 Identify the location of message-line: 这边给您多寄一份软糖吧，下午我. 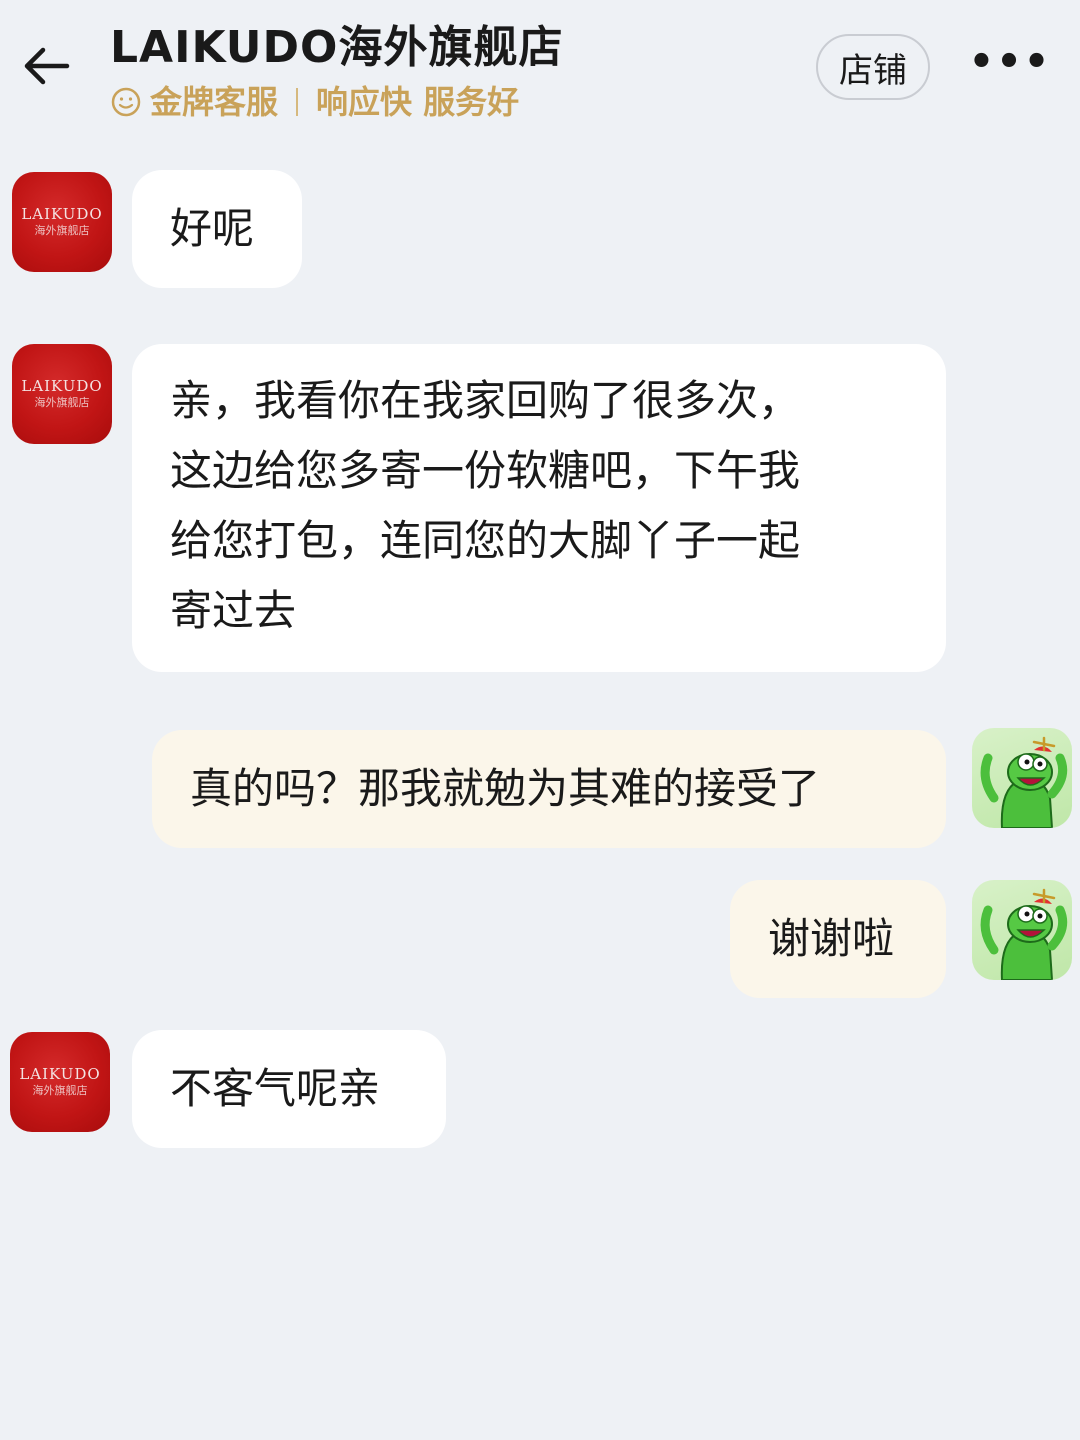
(485, 470).